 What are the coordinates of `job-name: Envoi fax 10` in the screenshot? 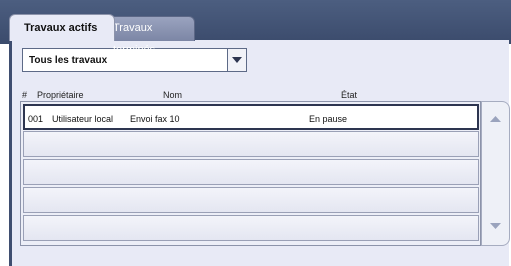 It's located at (155, 119).